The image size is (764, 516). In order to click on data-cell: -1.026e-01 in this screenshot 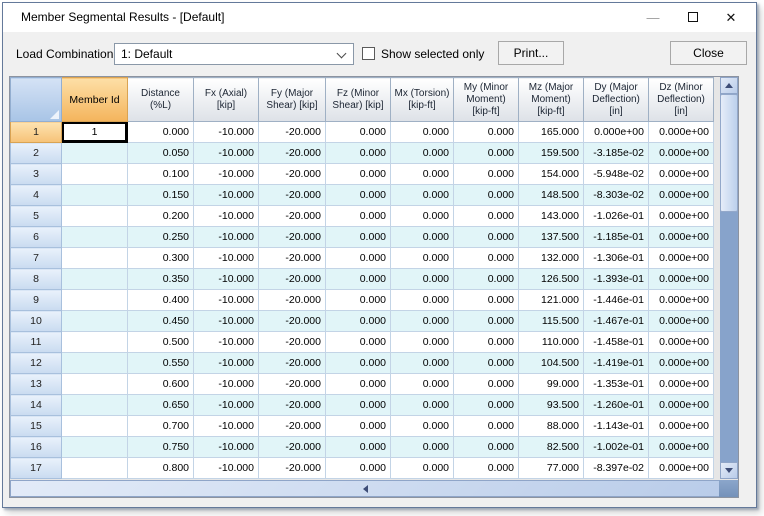, I will do `click(616, 216)`.